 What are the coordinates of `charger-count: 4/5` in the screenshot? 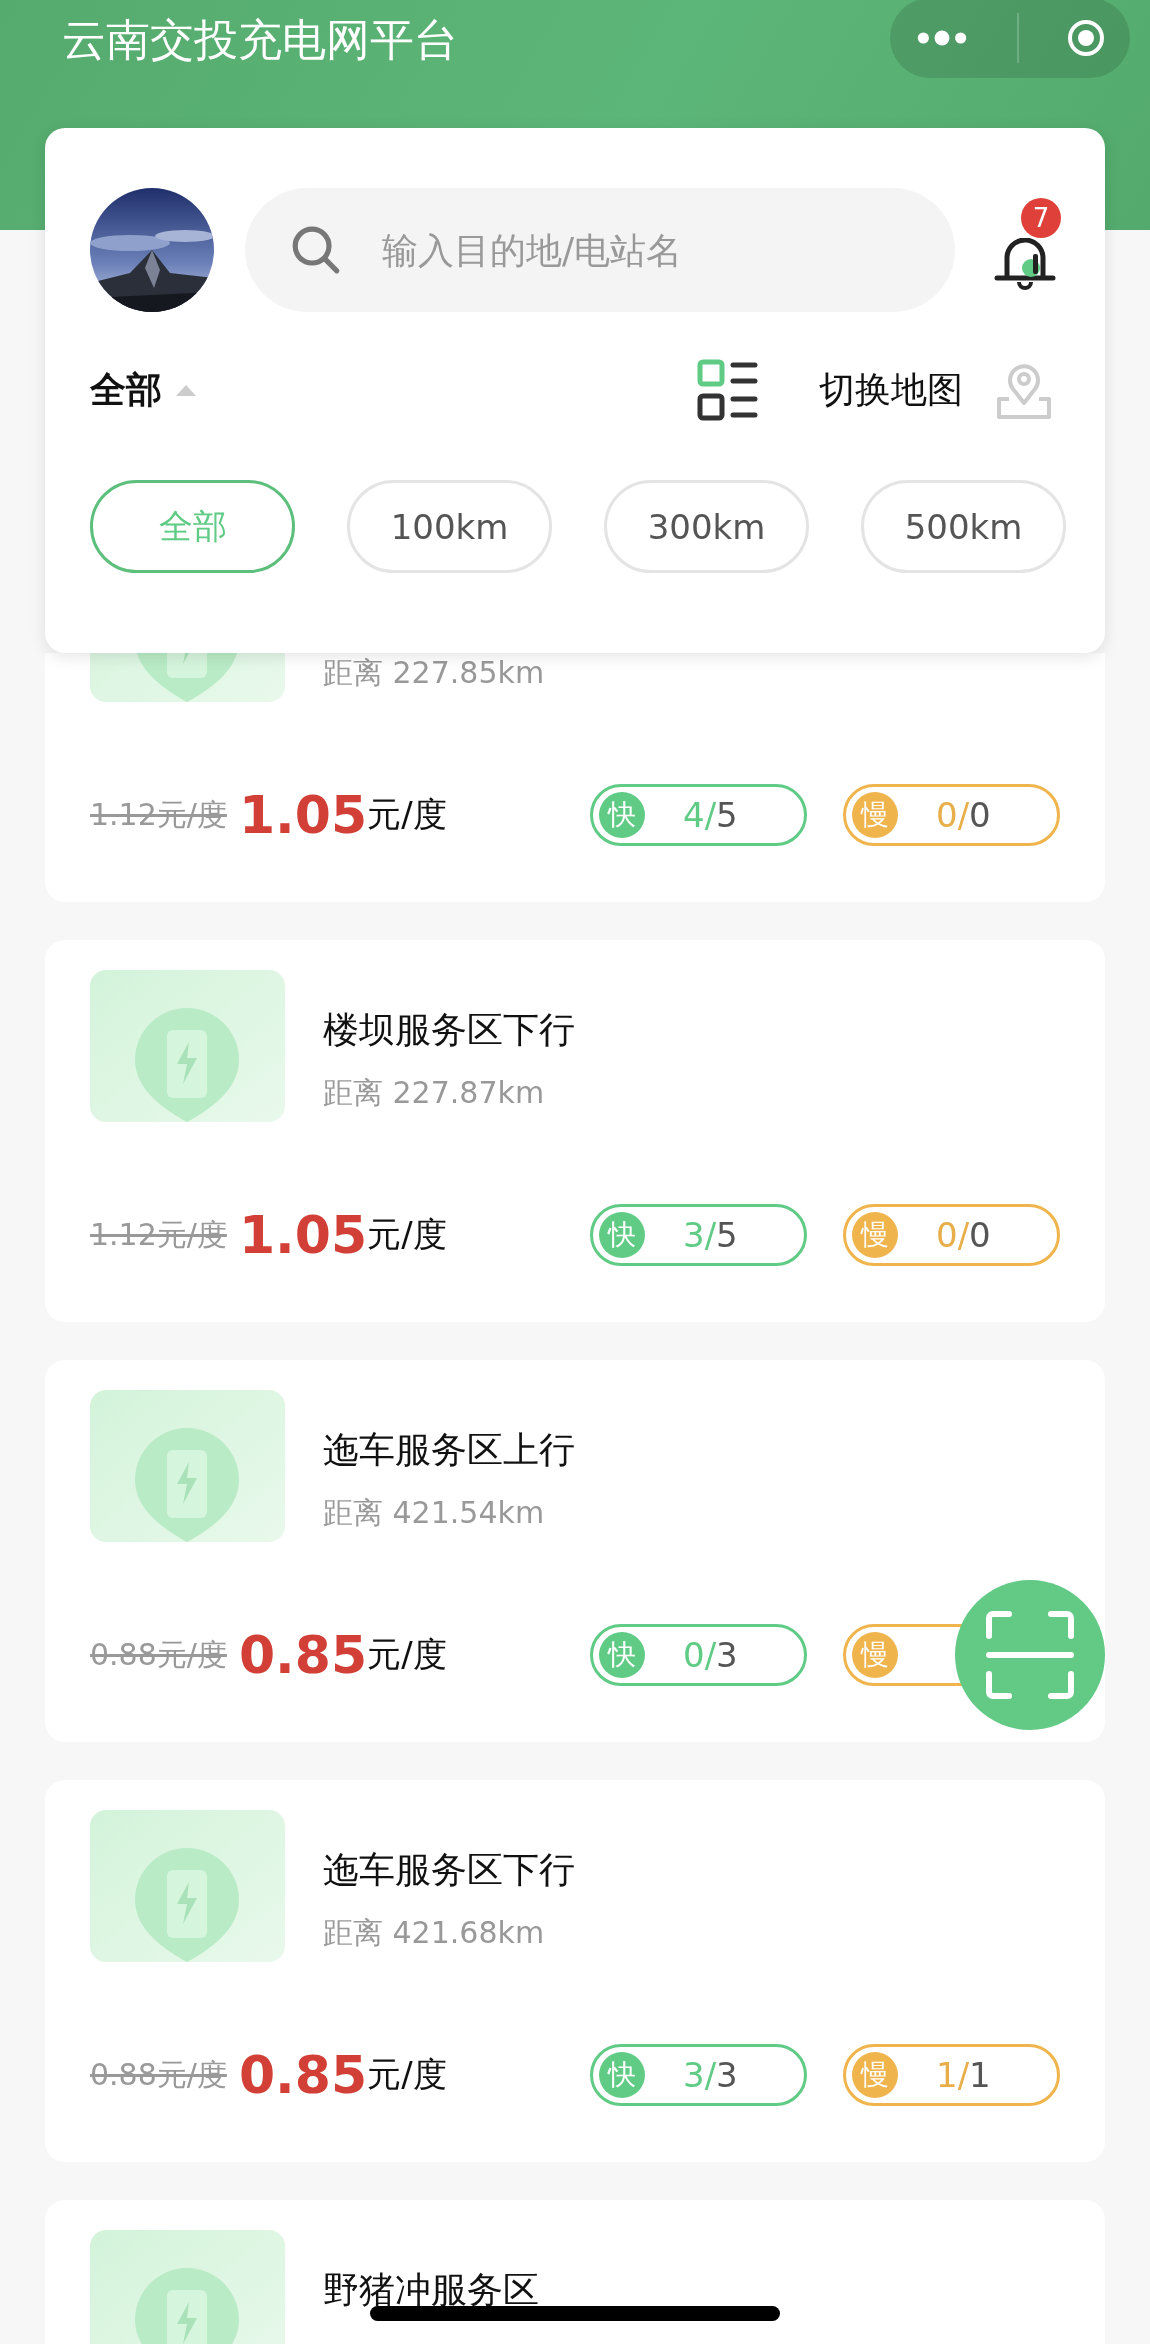 It's located at (710, 815).